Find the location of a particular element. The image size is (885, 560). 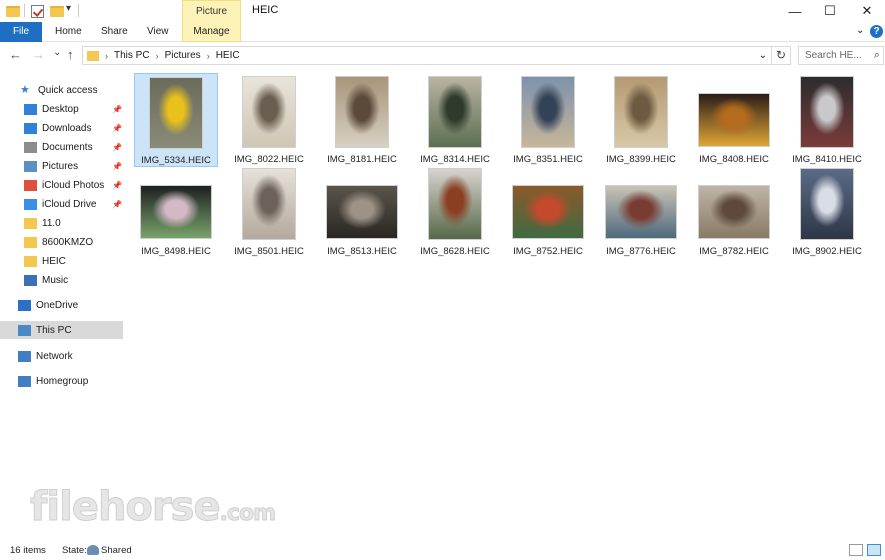

refresh-button: ↻ is located at coordinates (781, 55).